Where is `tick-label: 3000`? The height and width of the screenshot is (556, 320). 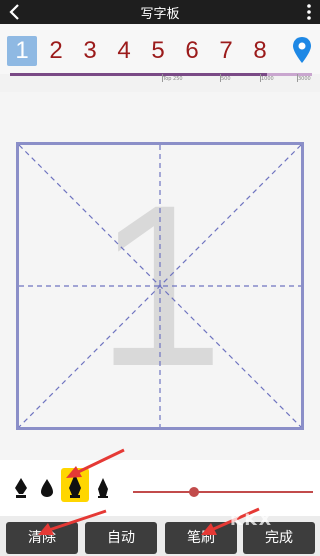
tick-label: 3000 is located at coordinates (304, 78).